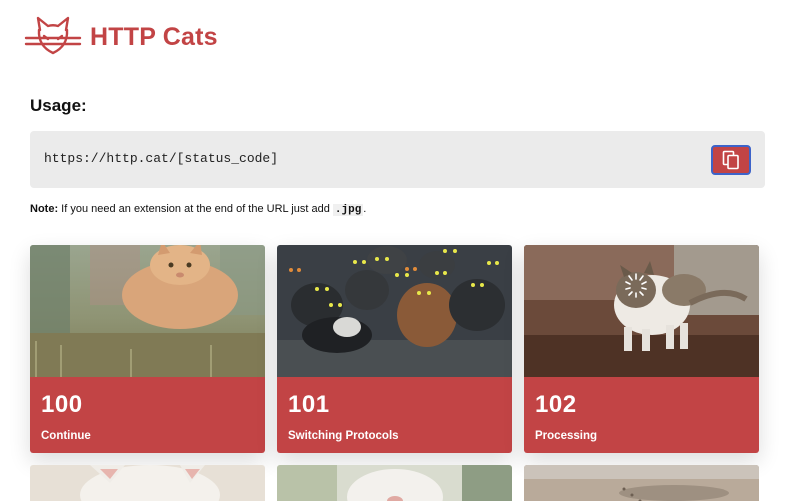 This screenshot has width=800, height=501. I want to click on copy-button, so click(731, 160).